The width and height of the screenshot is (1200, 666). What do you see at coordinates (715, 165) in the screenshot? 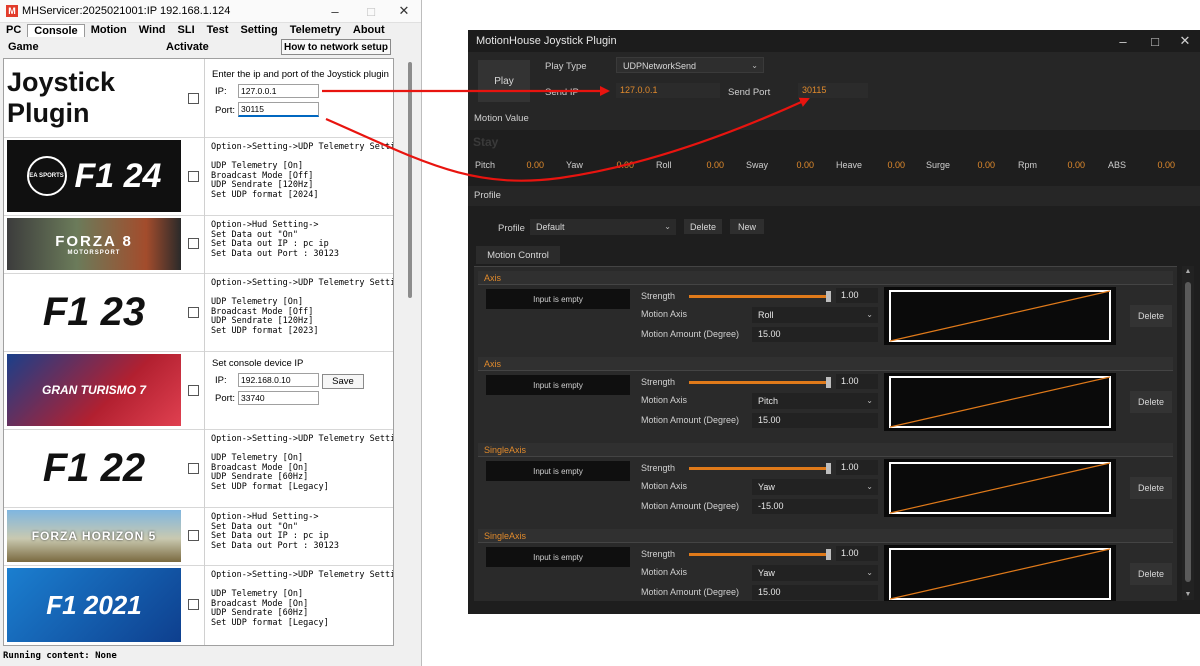
I see `roll-value: 0.00` at bounding box center [715, 165].